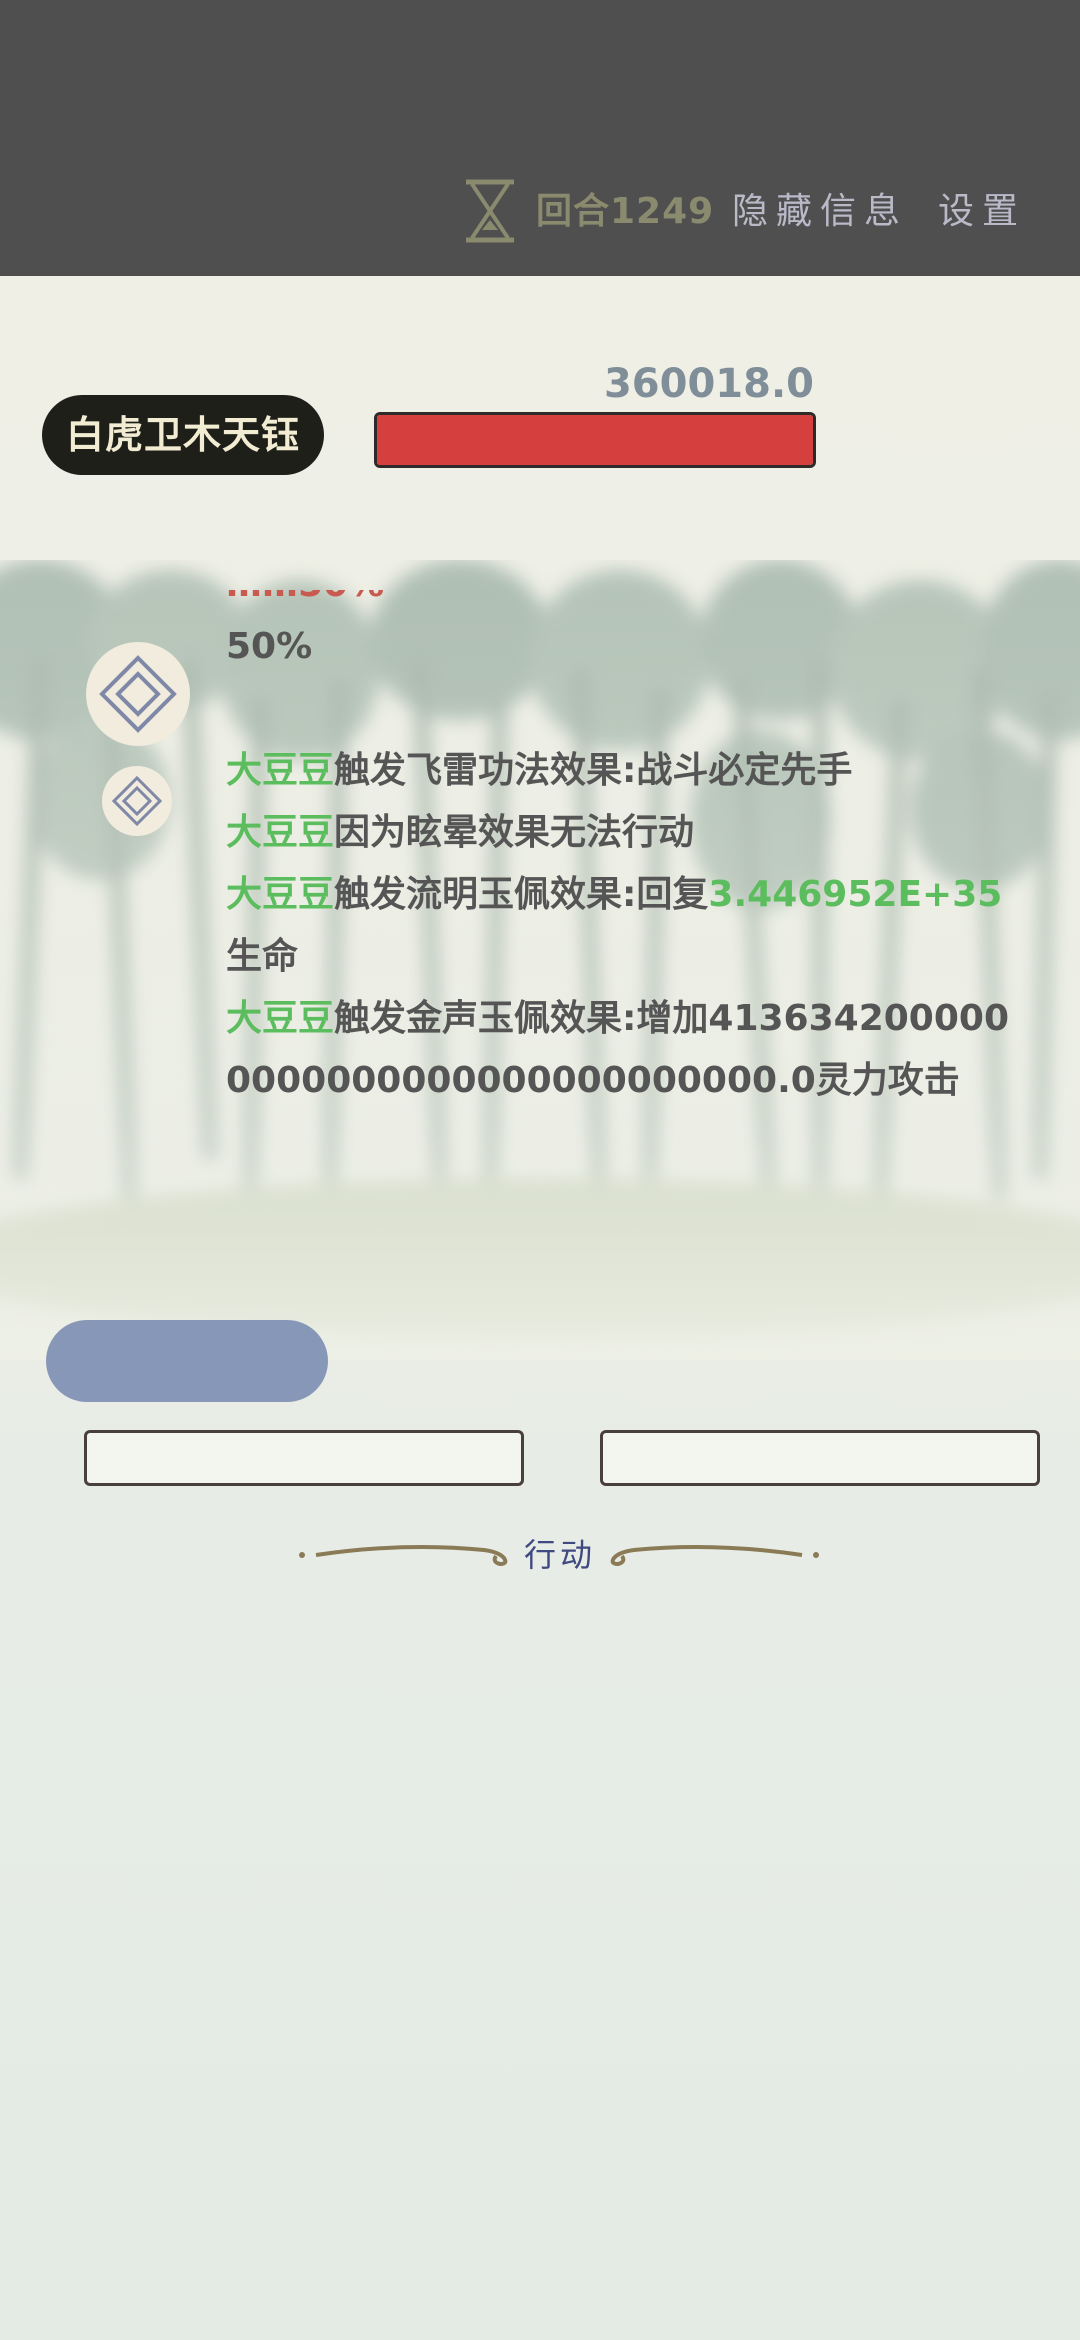 The image size is (1080, 2340). What do you see at coordinates (138, 694) in the screenshot?
I see `skill-diamond-icon` at bounding box center [138, 694].